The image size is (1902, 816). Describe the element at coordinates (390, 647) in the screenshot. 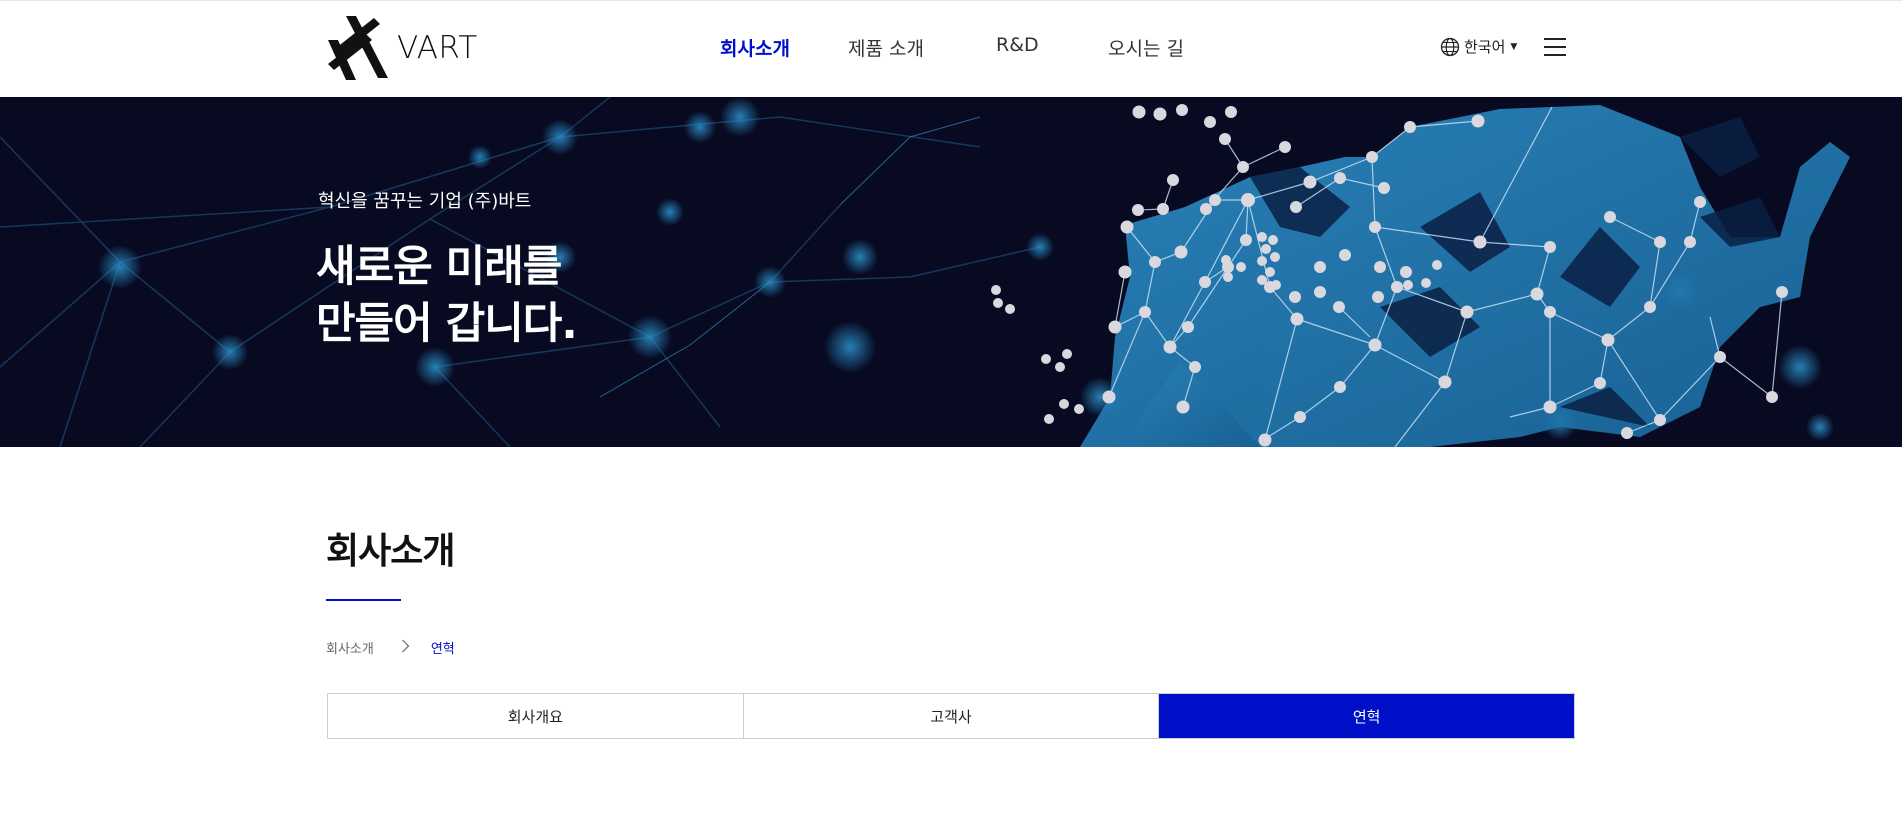

I see `breadcrumb: 회사소개 연혁` at that location.